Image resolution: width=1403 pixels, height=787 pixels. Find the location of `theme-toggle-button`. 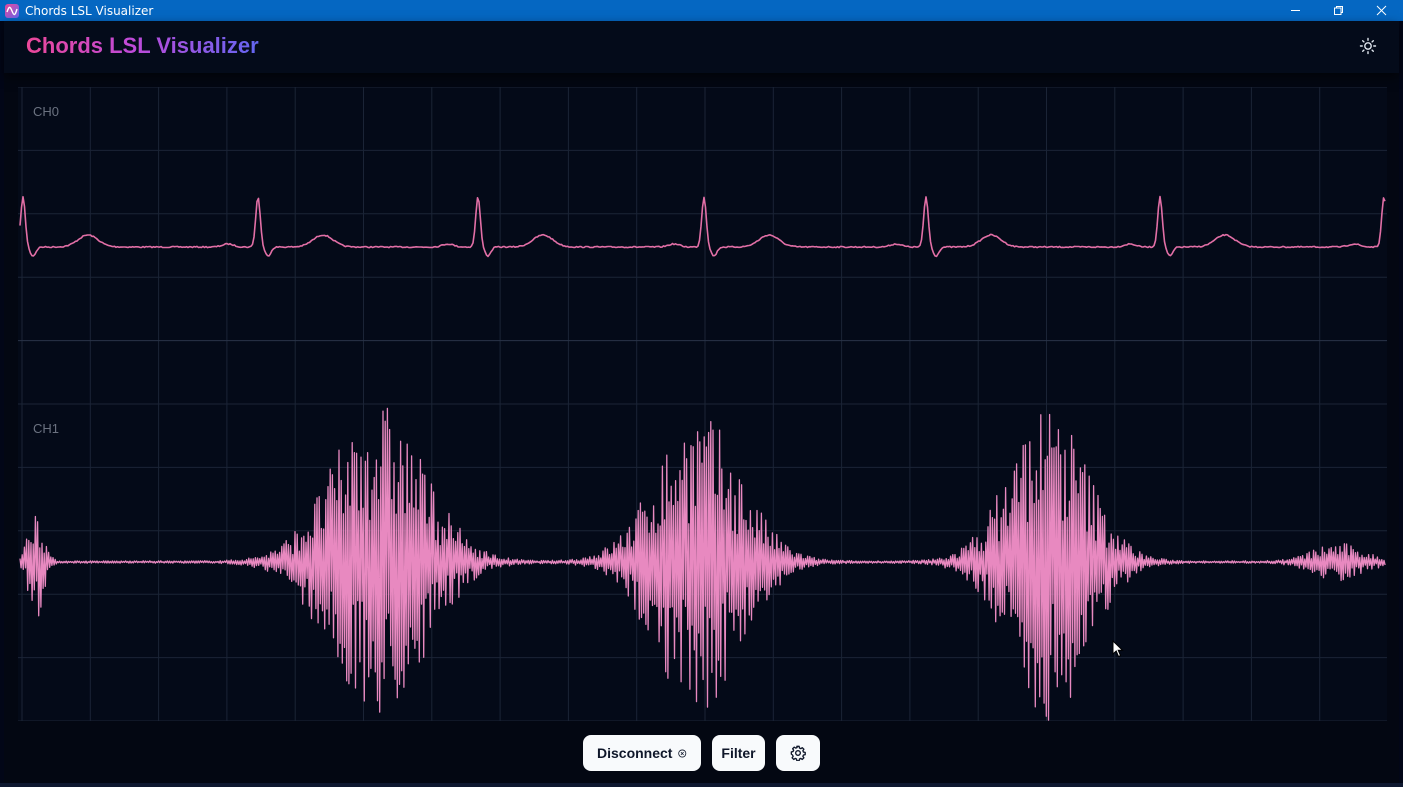

theme-toggle-button is located at coordinates (1368, 46).